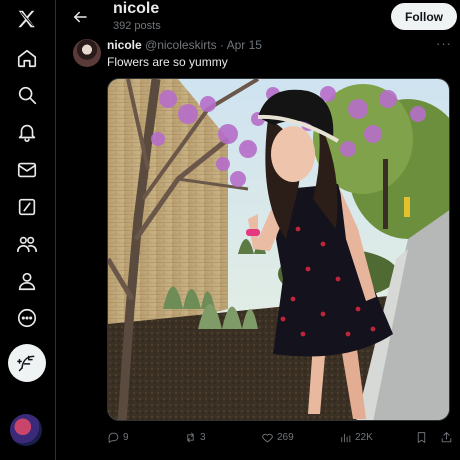 This screenshot has width=460, height=460. What do you see at coordinates (27, 170) in the screenshot?
I see `messages-icon` at bounding box center [27, 170].